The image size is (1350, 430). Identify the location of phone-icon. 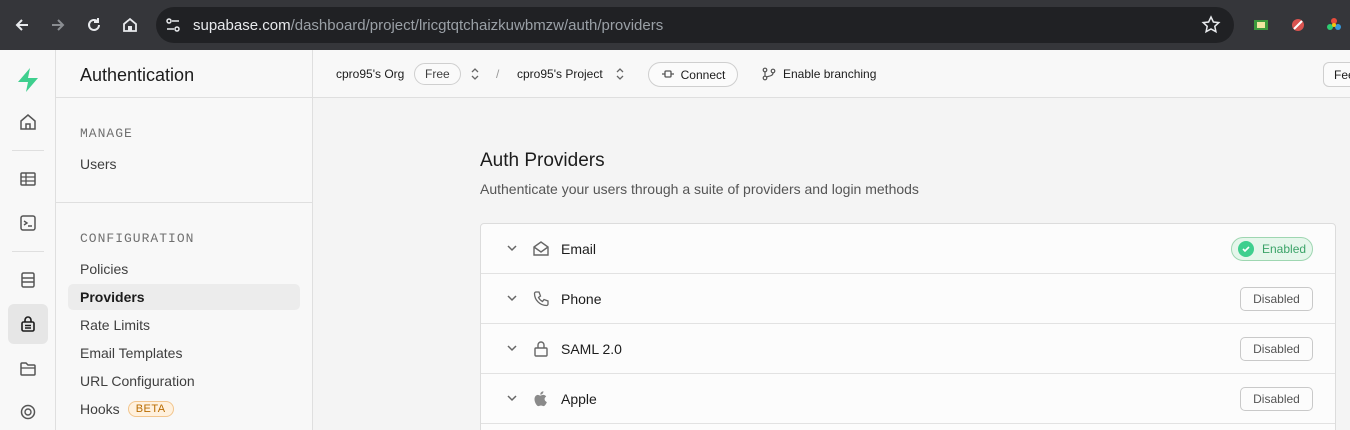
(541, 299).